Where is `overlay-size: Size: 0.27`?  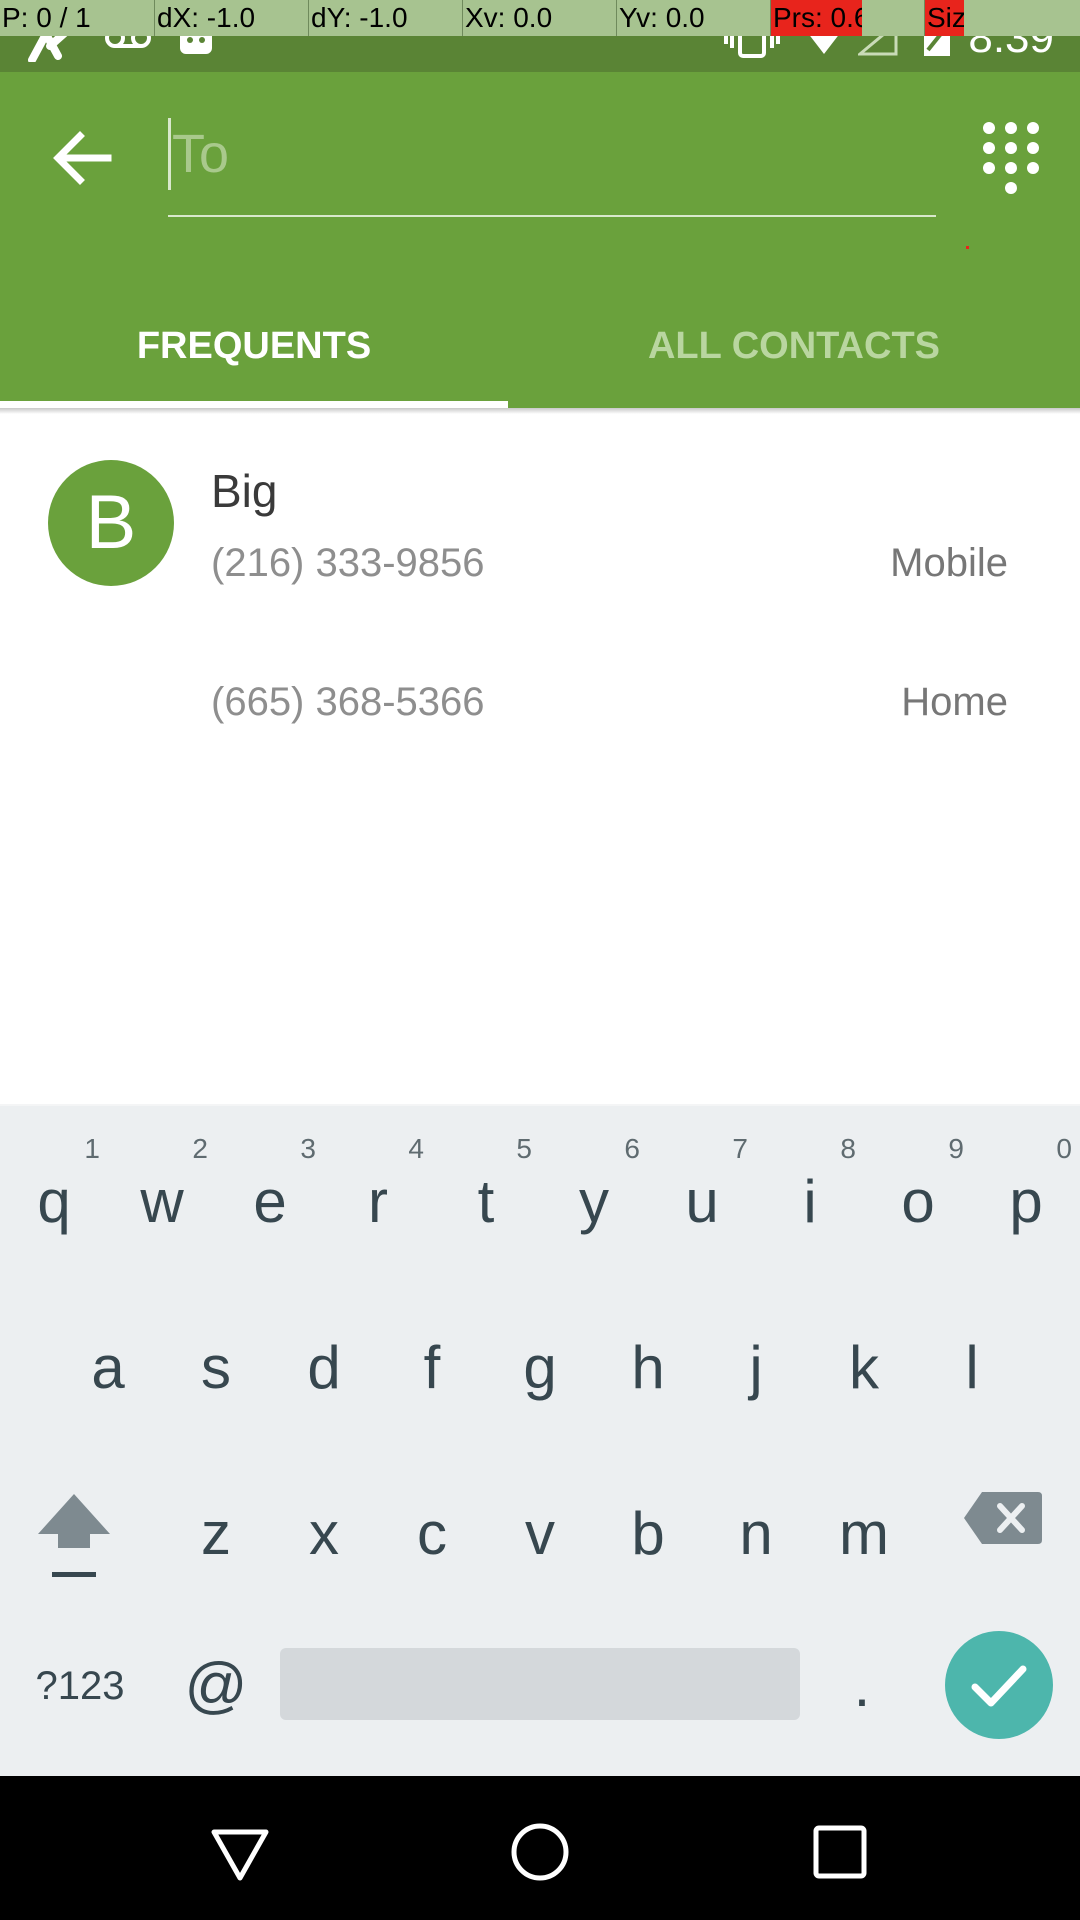 overlay-size: Size: 0.27 is located at coordinates (944, 18).